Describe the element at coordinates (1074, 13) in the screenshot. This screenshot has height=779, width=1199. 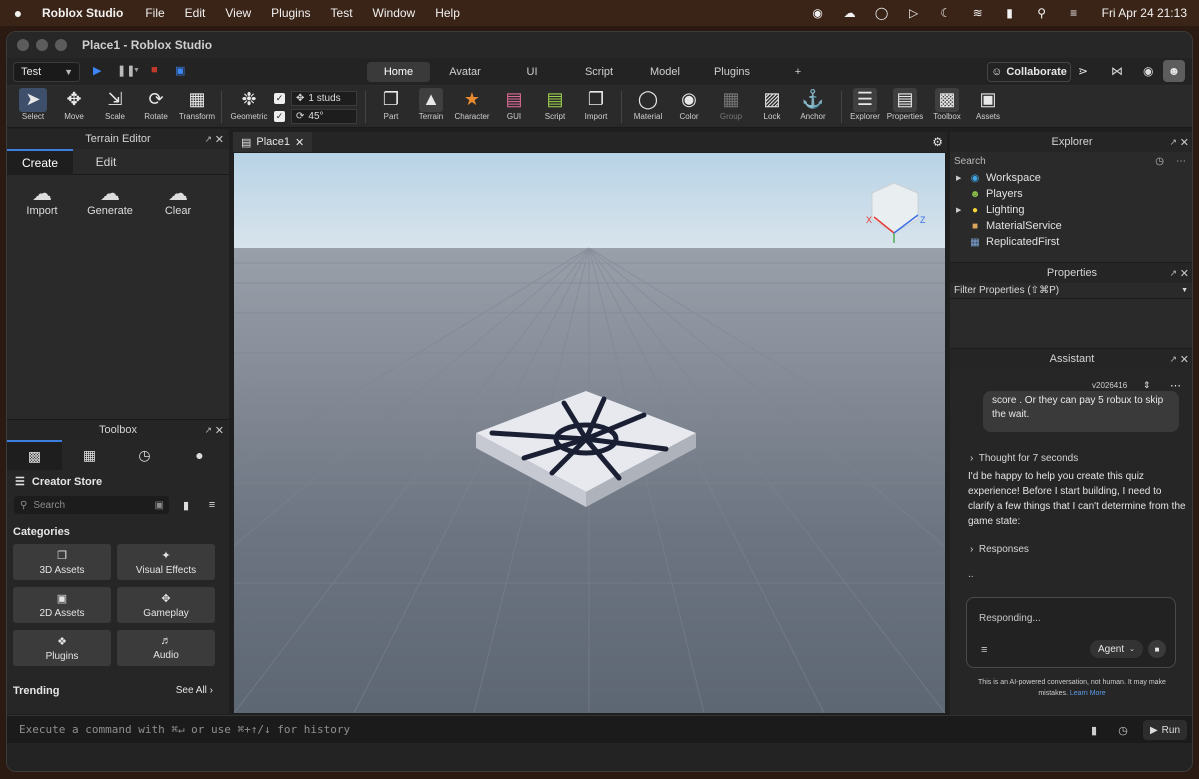
I see `control-center-icon: ≡` at that location.